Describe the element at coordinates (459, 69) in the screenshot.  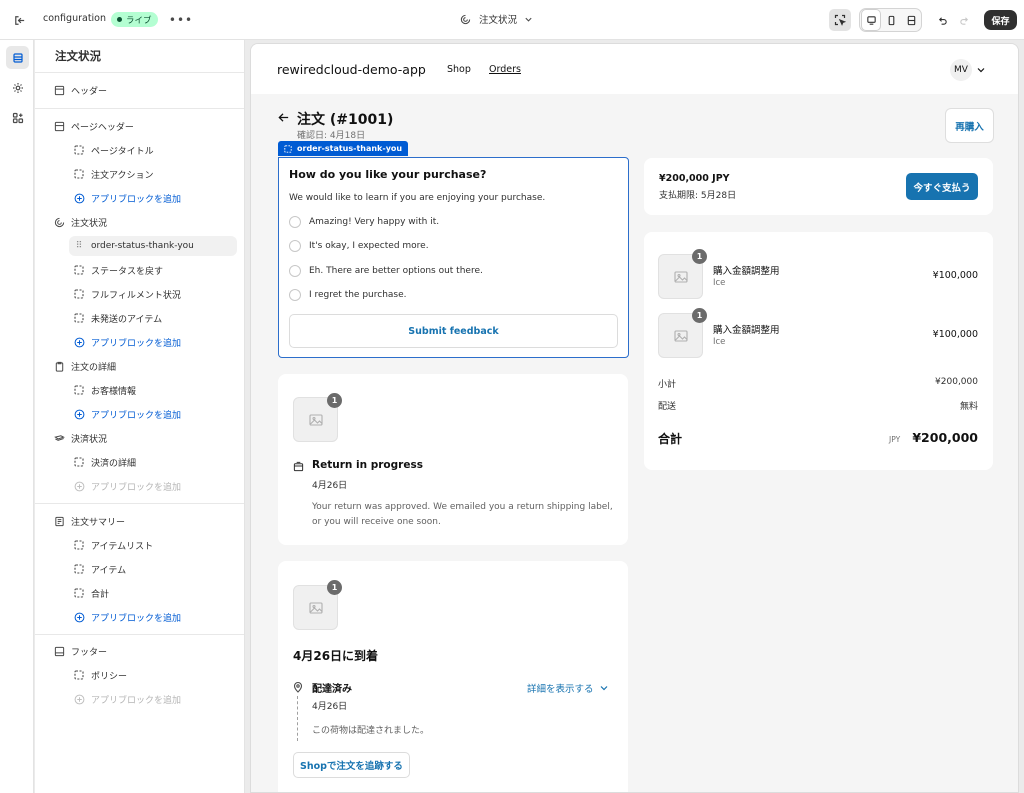
I see `nav-shop-link: Shop` at that location.